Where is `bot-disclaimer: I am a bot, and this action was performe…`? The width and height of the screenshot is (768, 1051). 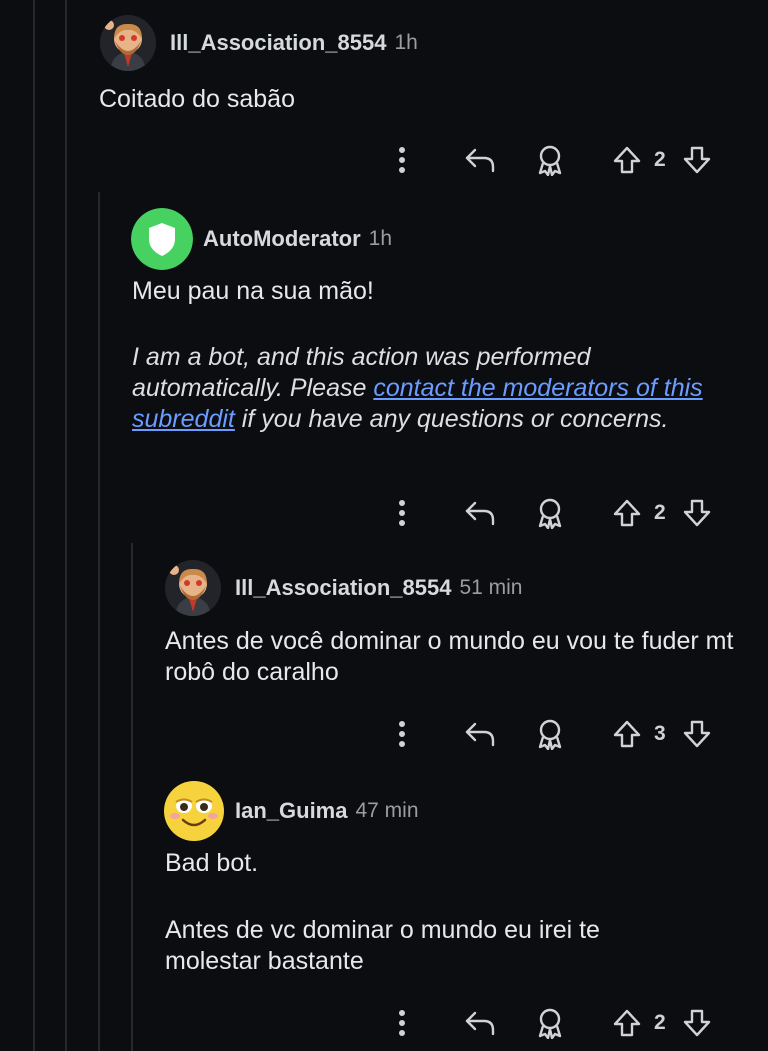 bot-disclaimer: I am a bot, and this action was performe… is located at coordinates (427, 388).